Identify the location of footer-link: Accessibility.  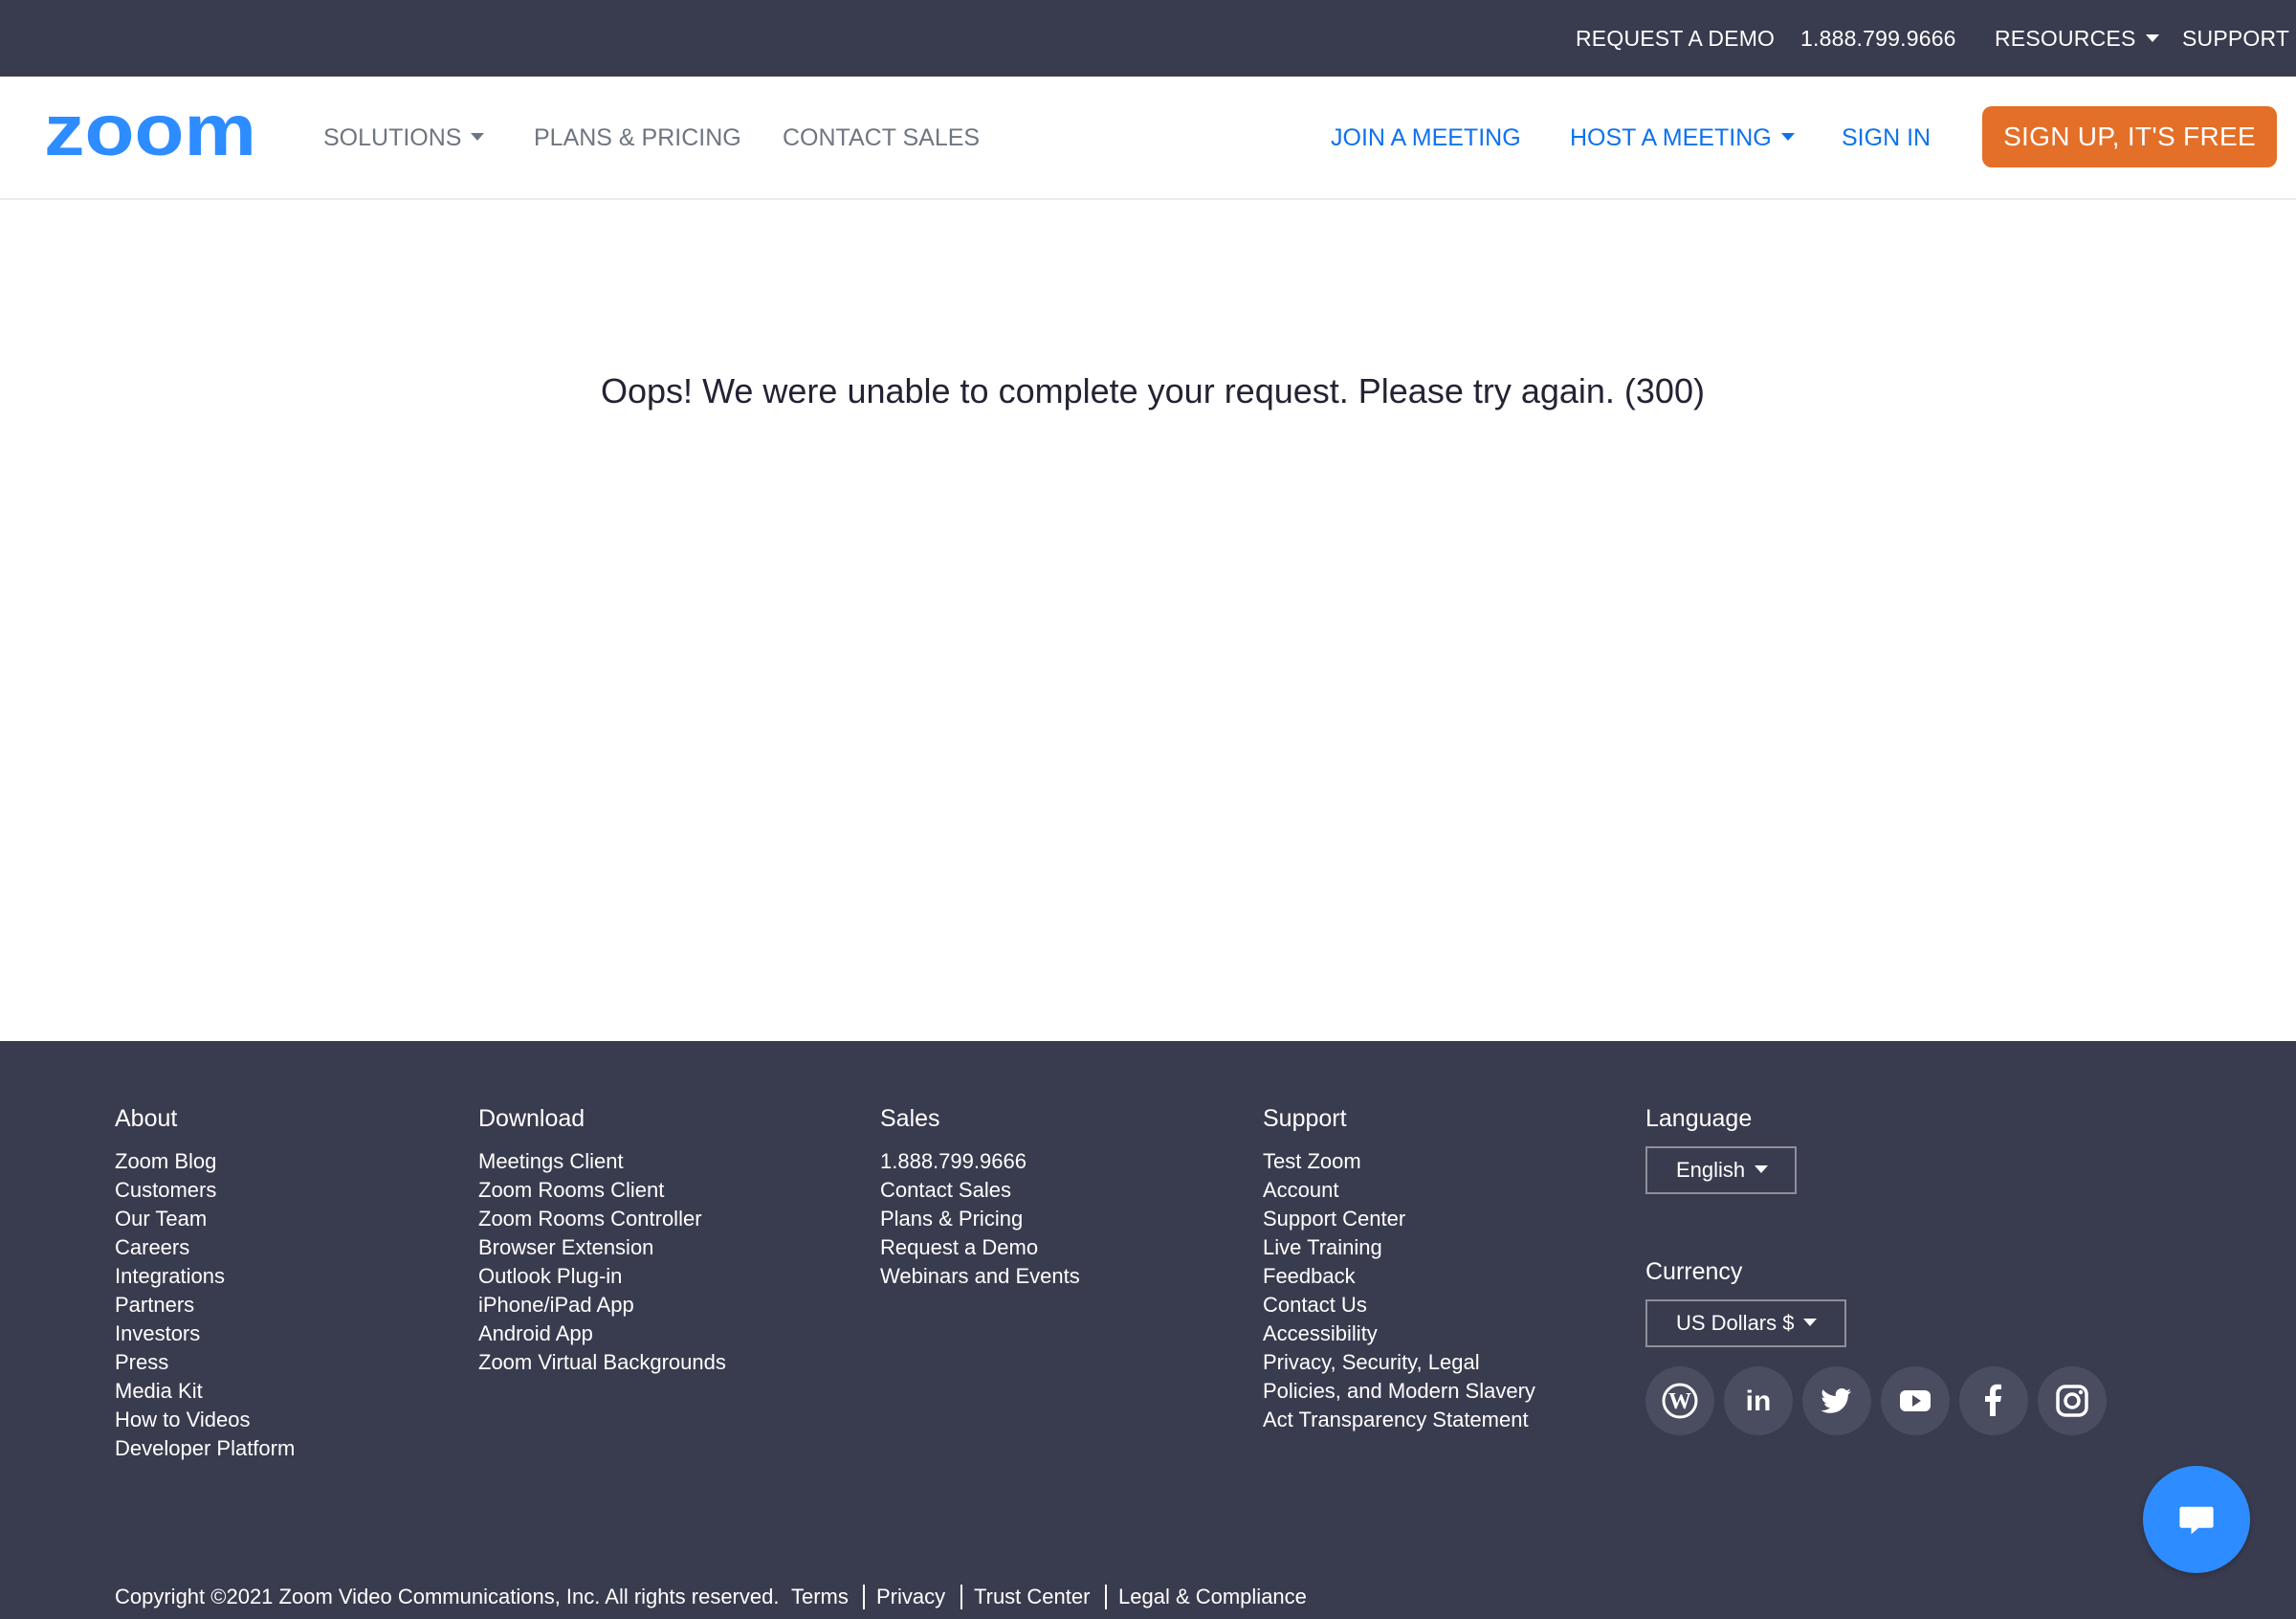
(1399, 1334).